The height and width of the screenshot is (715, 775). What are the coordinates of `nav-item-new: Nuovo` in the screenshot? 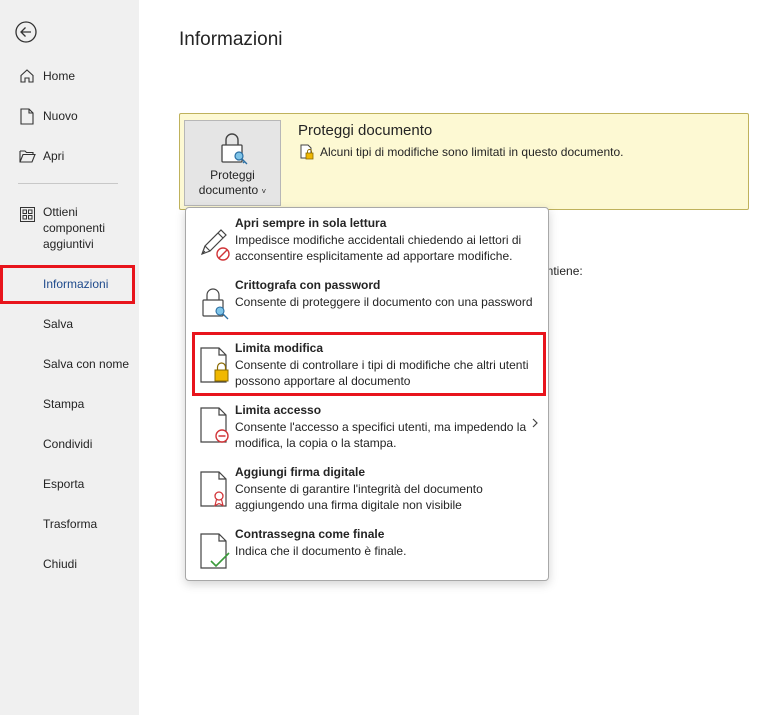 It's located at (69, 116).